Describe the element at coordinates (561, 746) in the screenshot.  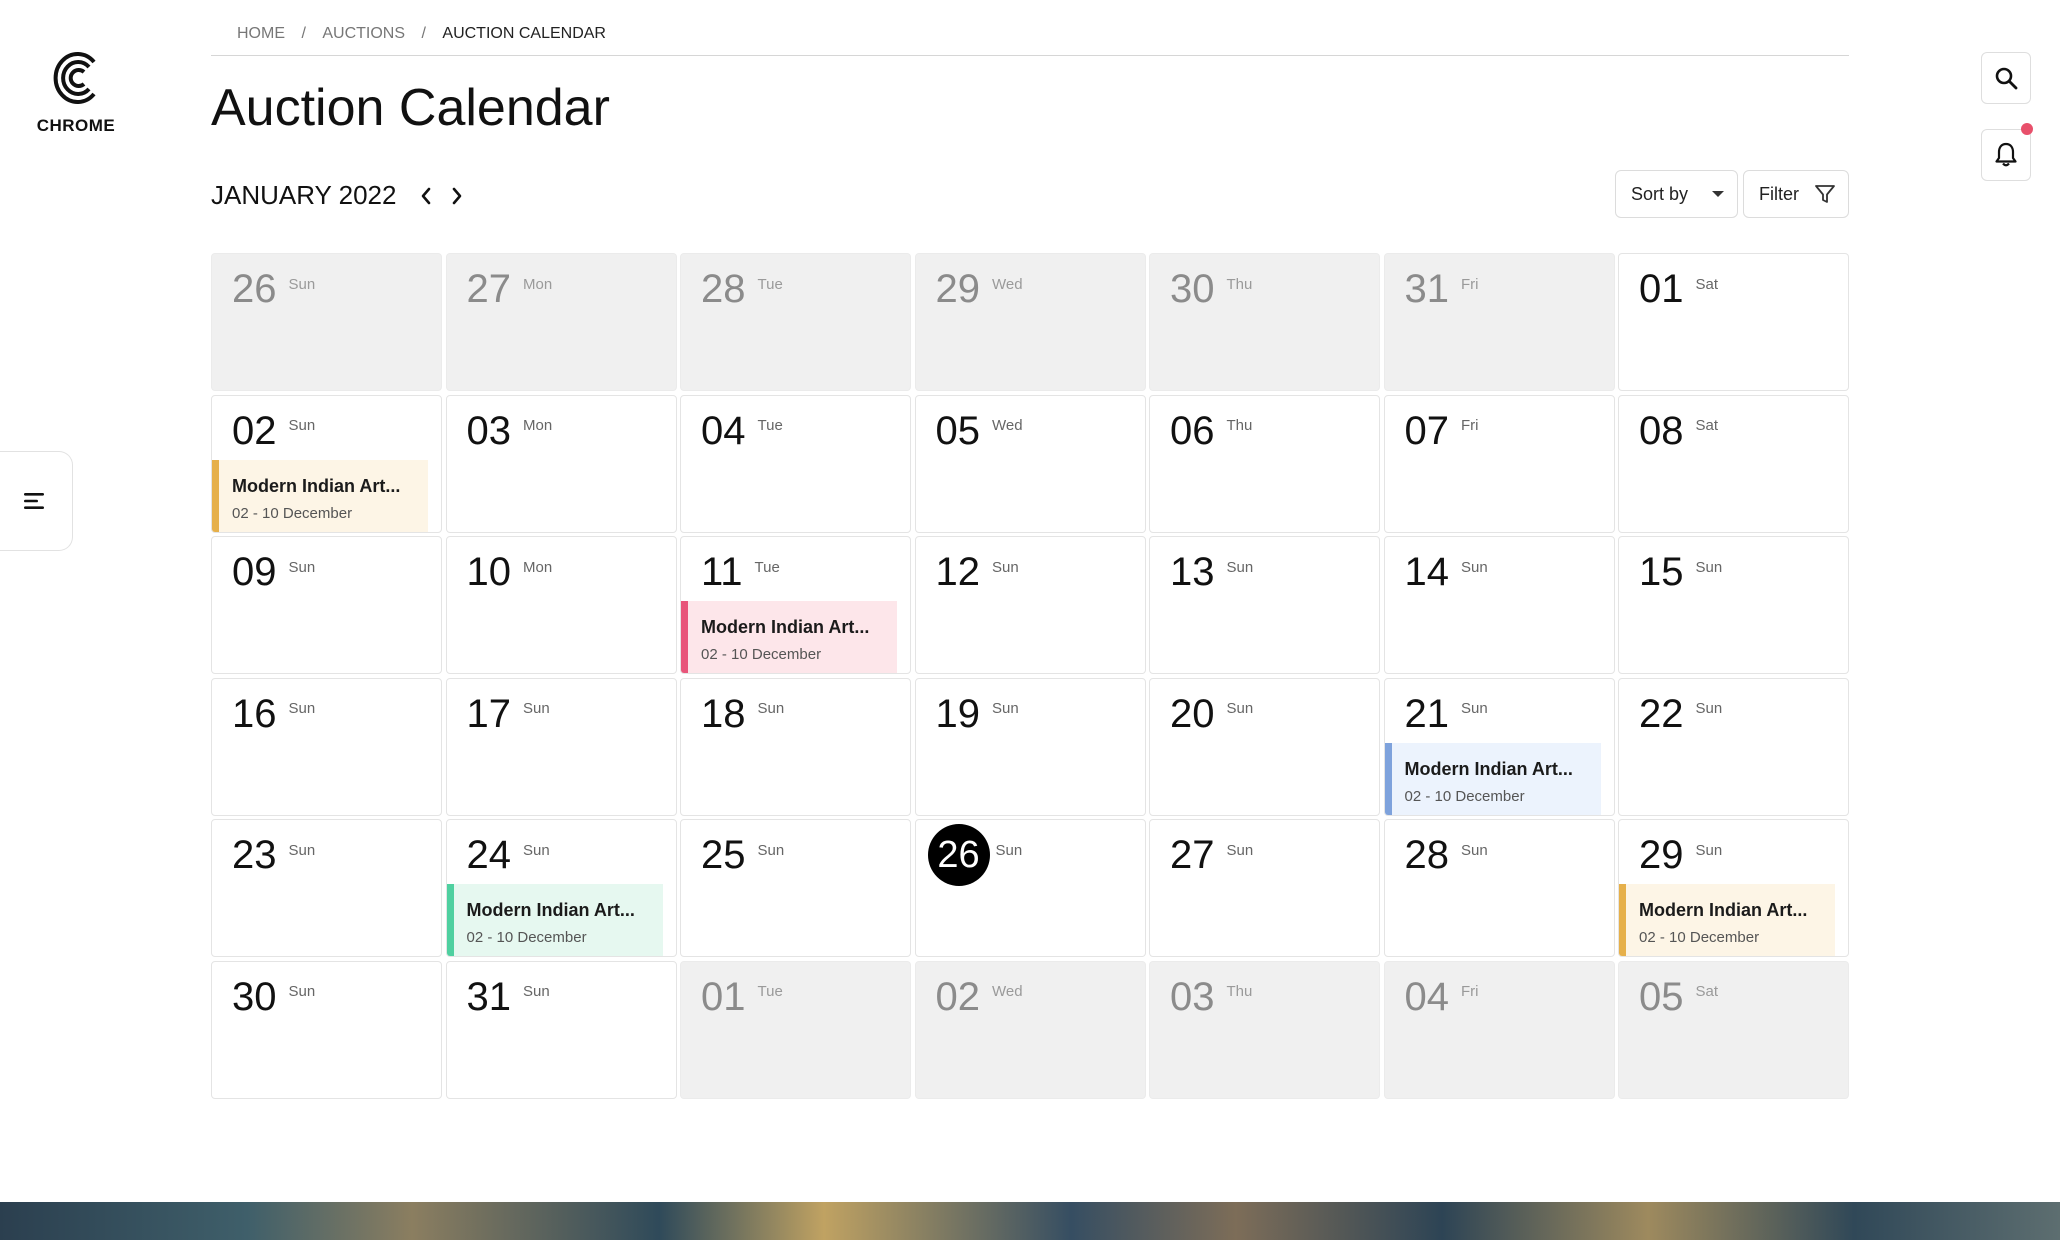
I see `calendar-day: 17 Sun` at that location.